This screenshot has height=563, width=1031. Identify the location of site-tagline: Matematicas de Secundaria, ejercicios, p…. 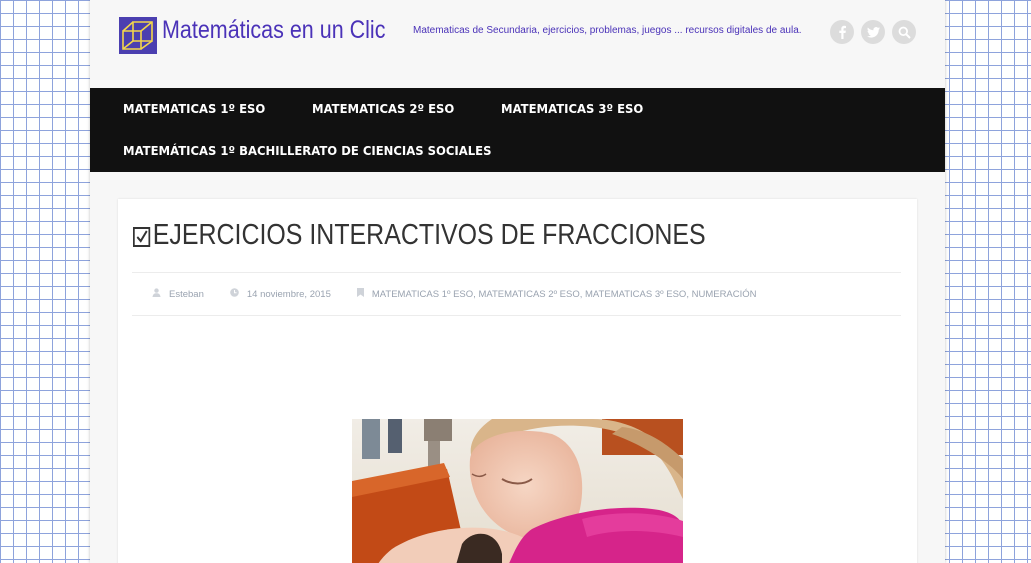
(607, 30).